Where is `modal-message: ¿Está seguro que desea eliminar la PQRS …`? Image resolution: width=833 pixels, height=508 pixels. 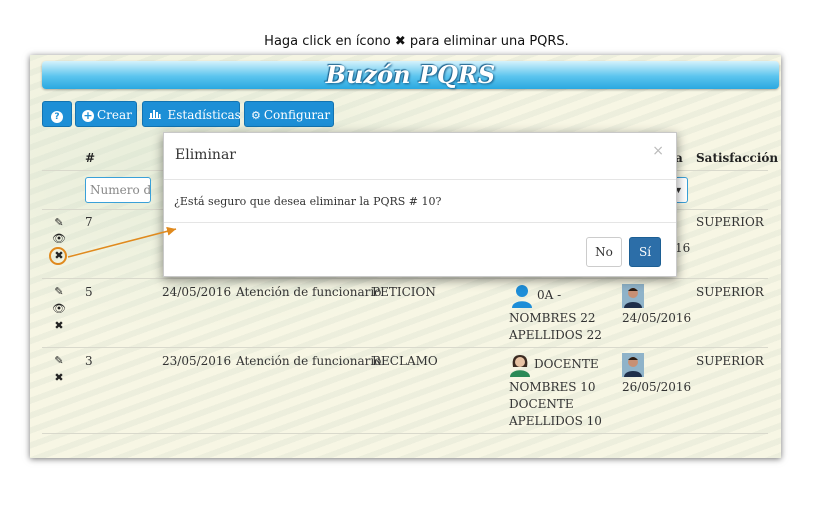
modal-message: ¿Está seguro que desea eliminar la PQRS … is located at coordinates (308, 201).